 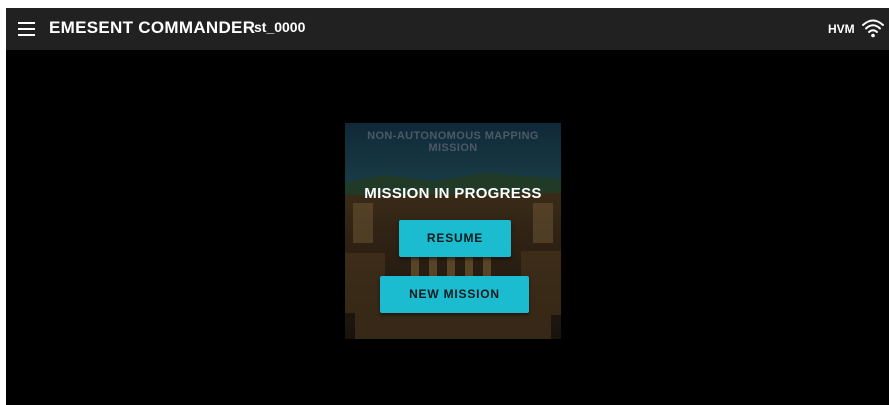 I want to click on vehicle-label: HVM, so click(x=841, y=29).